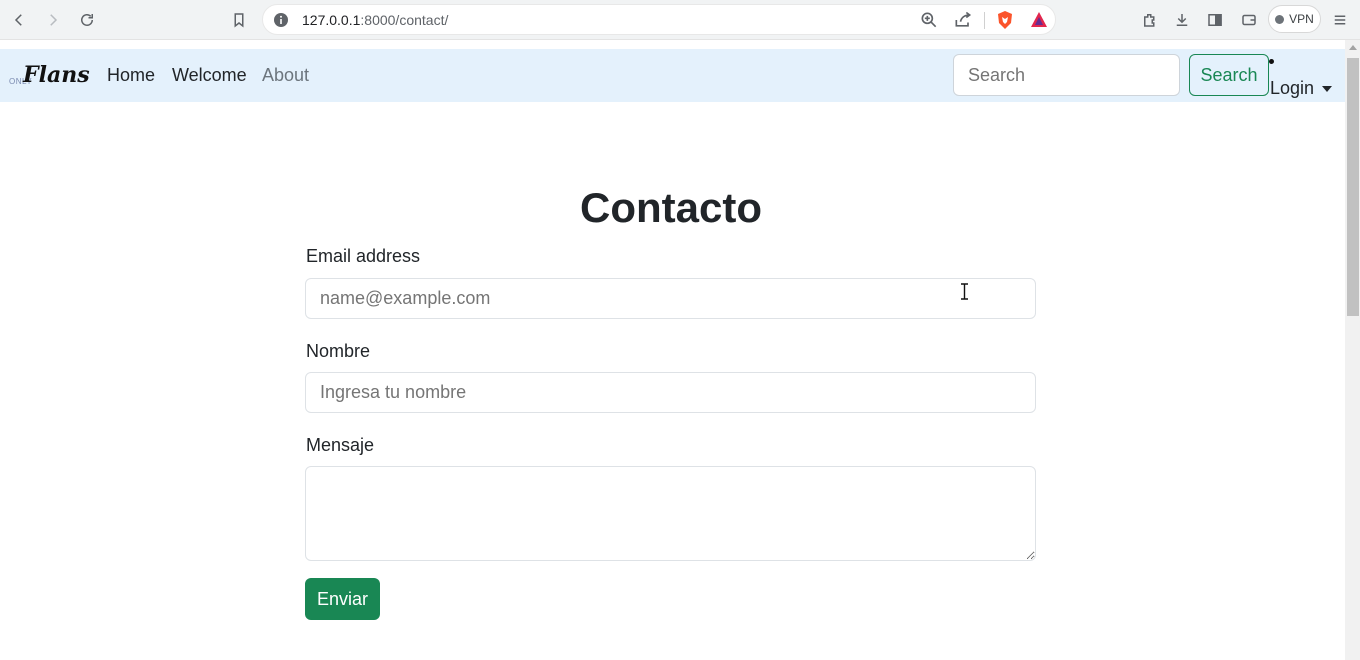 This screenshot has height=660, width=1360. I want to click on vpn-button: VPN, so click(1294, 19).